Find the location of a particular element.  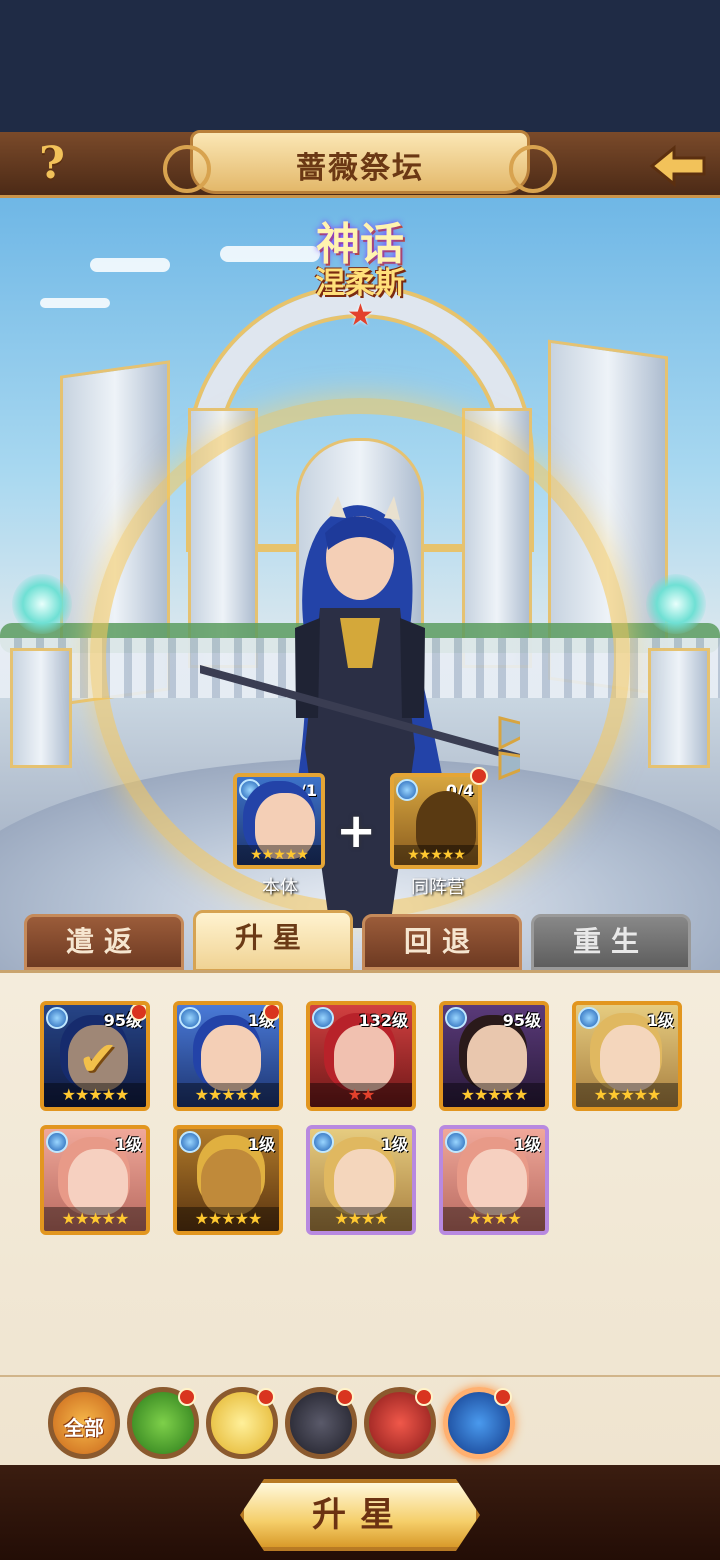

help-icon: ? is located at coordinates (52, 163).